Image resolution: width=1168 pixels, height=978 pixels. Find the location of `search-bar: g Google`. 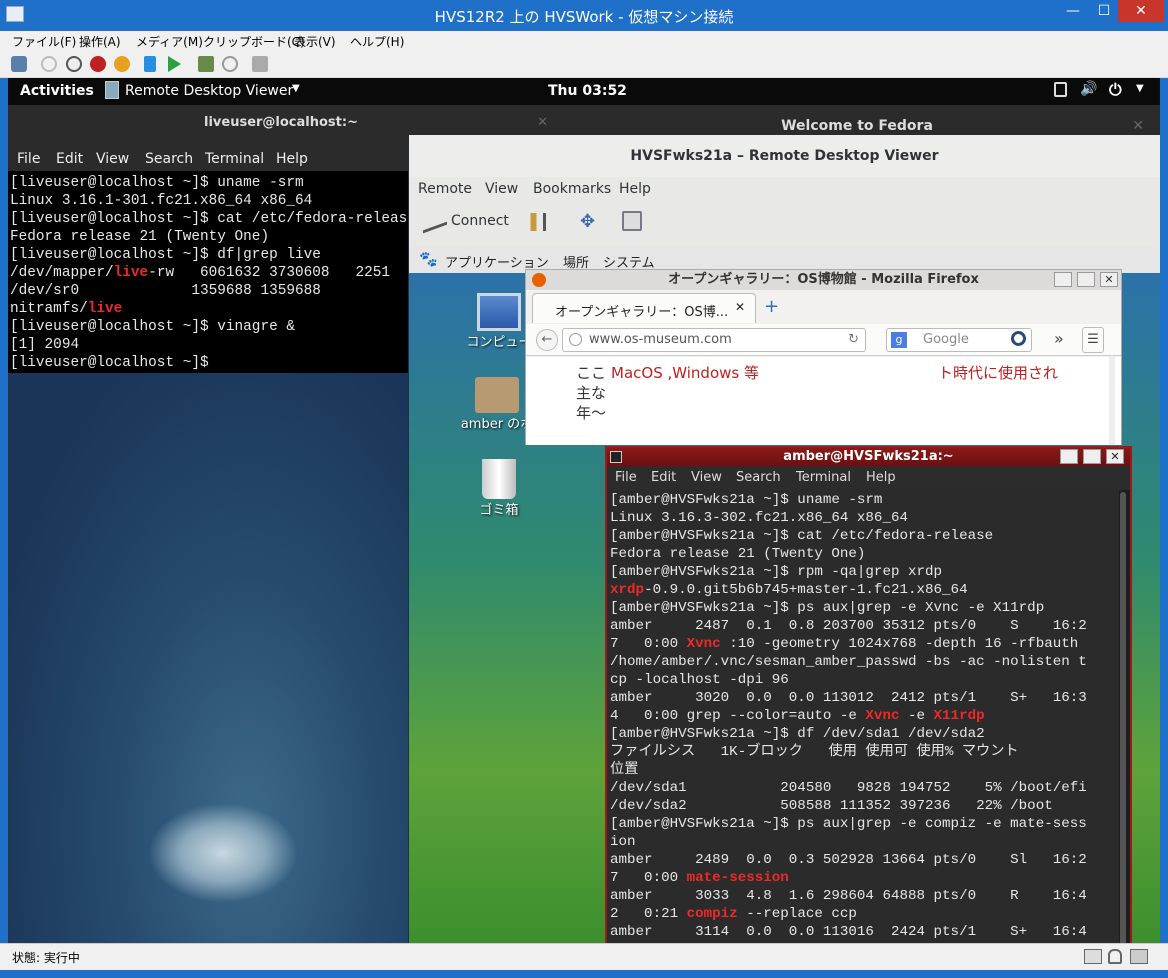

search-bar: g Google is located at coordinates (959, 340).